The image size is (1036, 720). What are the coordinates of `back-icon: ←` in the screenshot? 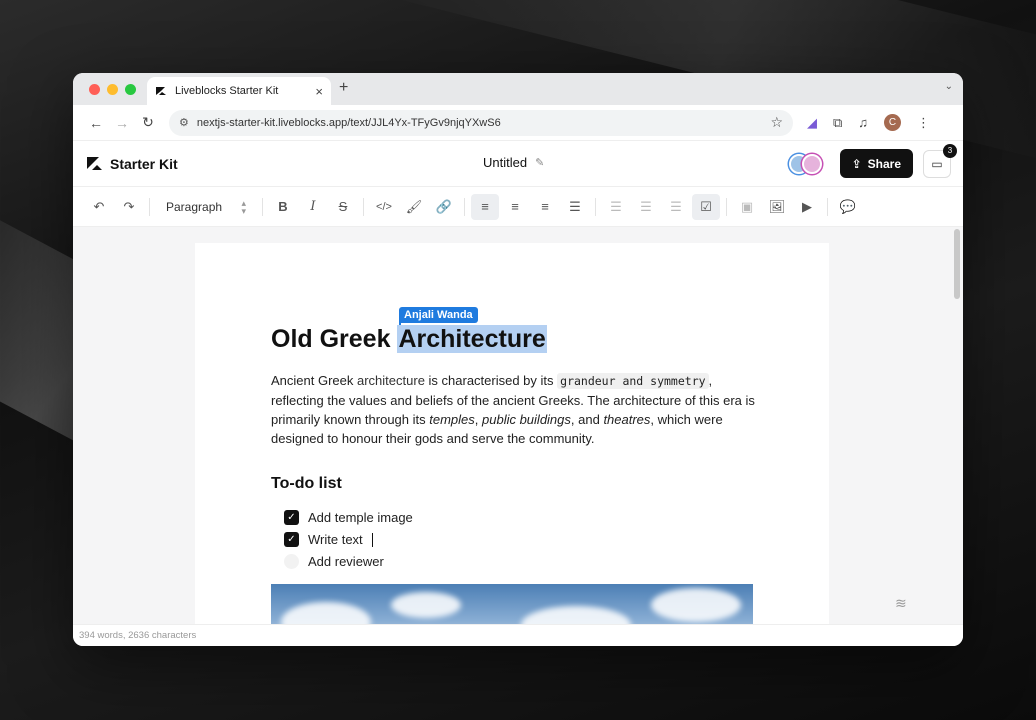 It's located at (96, 123).